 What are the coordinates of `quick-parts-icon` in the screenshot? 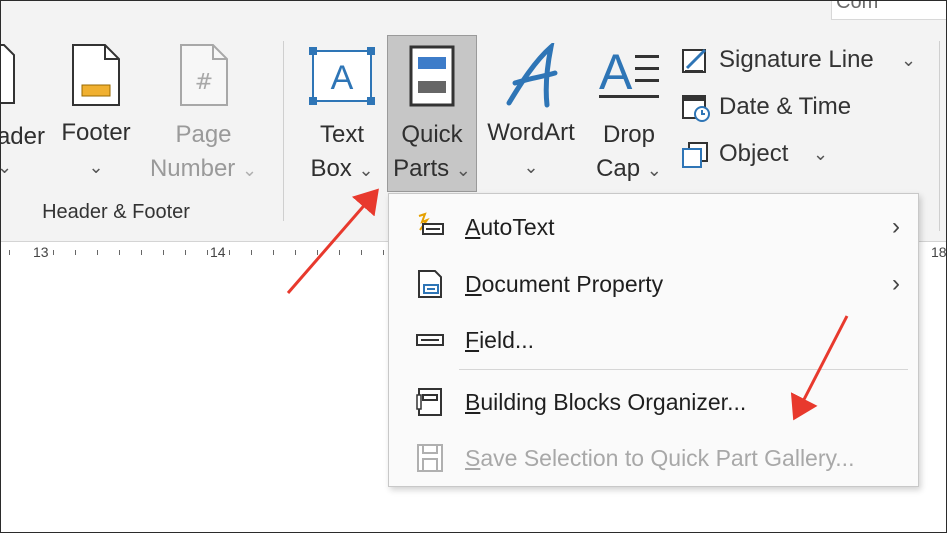 It's located at (432, 76).